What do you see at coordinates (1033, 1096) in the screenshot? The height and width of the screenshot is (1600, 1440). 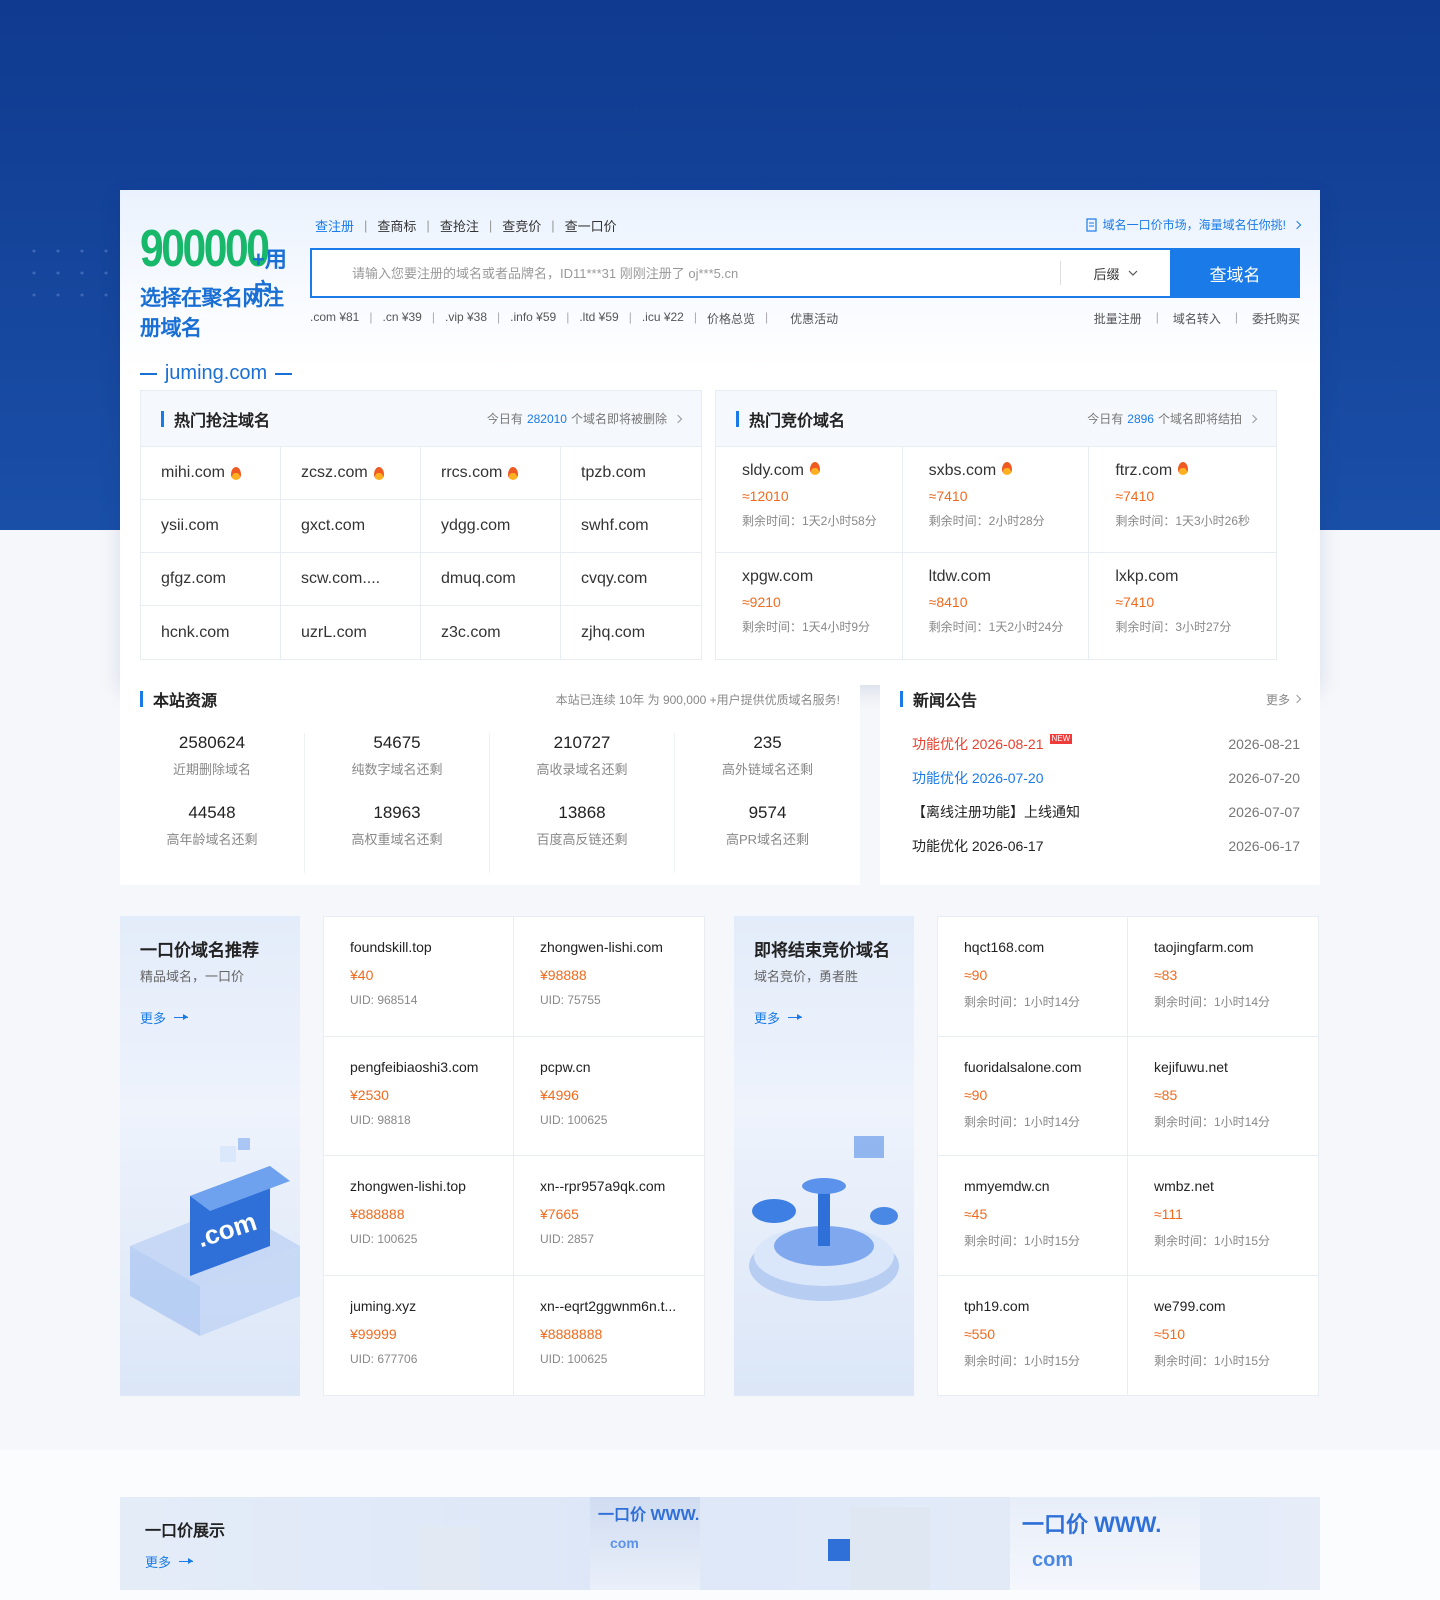 I see `ending-auction-domain: fuoridalsalone.com ≈90 剩余时间：1小时14分` at bounding box center [1033, 1096].